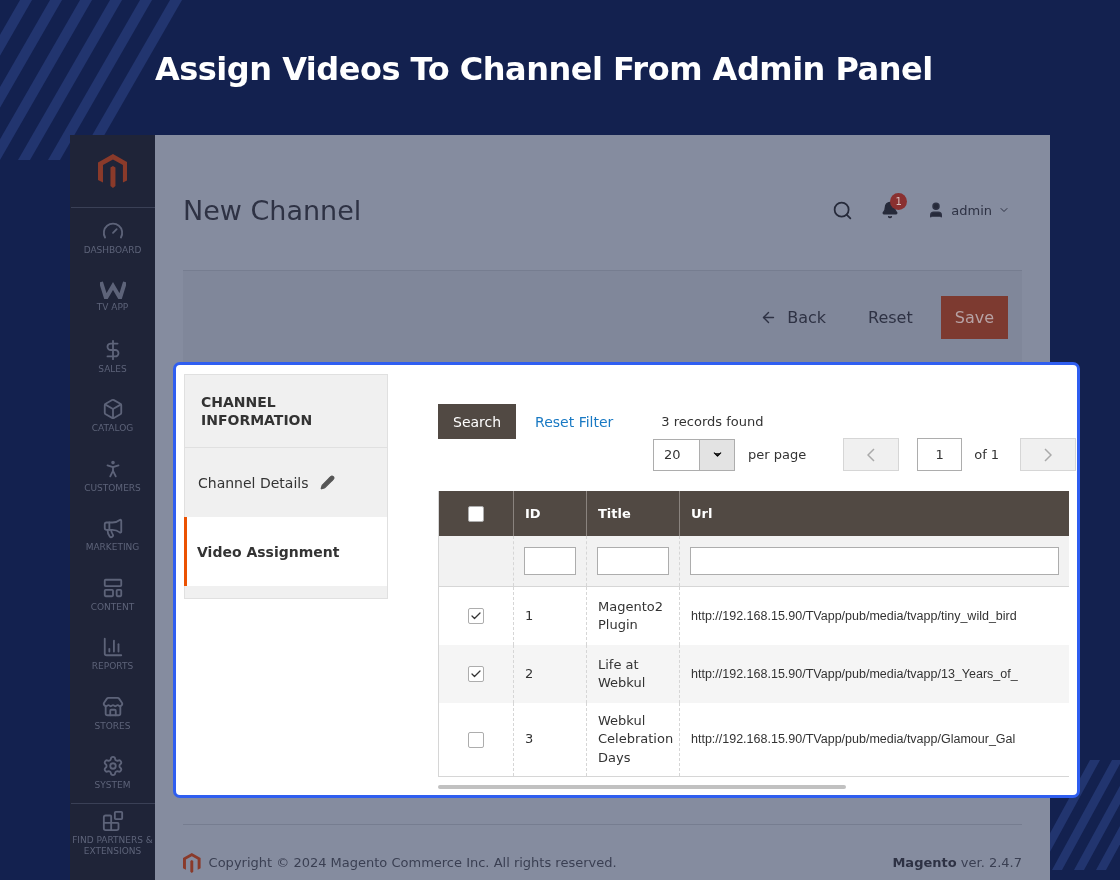 The image size is (1120, 880). What do you see at coordinates (412, 862) in the screenshot?
I see `copyright-text: Copyright © 2024 Magento Commerce Inc. All rights reserved.` at bounding box center [412, 862].